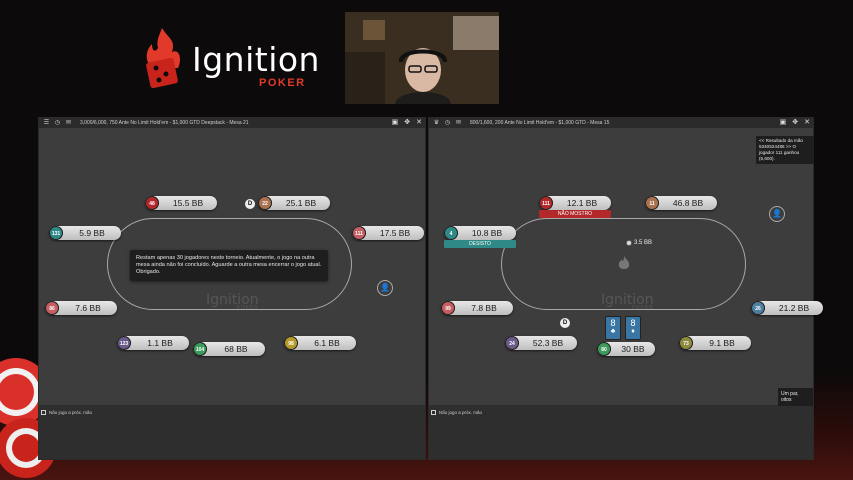 This screenshot has height=480, width=853. Describe the element at coordinates (613, 331) in the screenshot. I see `club-icon: ♣` at that location.